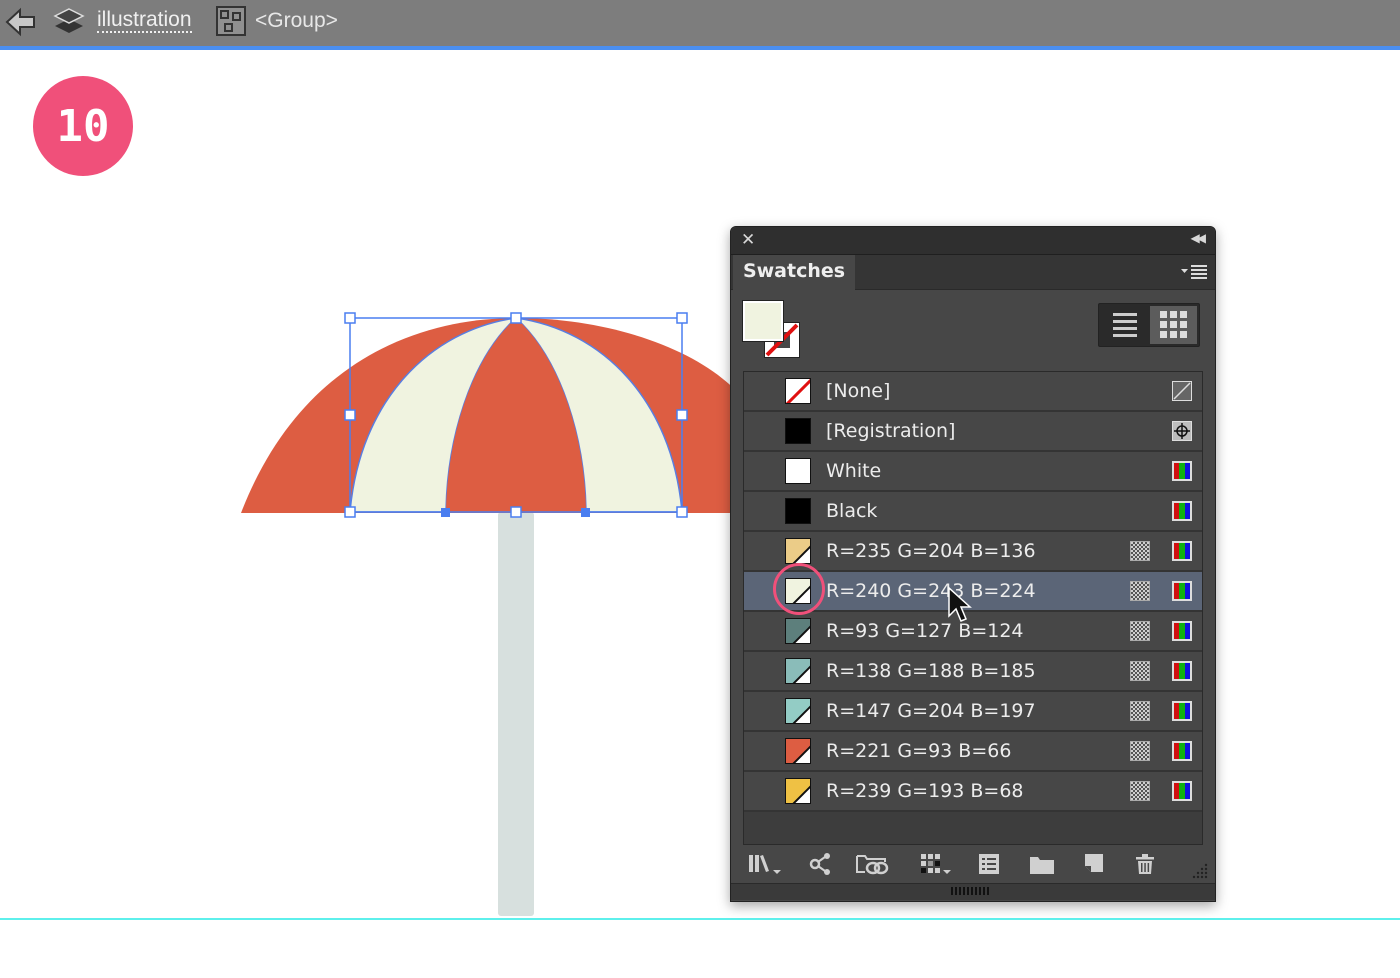 This screenshot has width=1400, height=978. What do you see at coordinates (852, 511) in the screenshot?
I see `swatch-name: Black` at bounding box center [852, 511].